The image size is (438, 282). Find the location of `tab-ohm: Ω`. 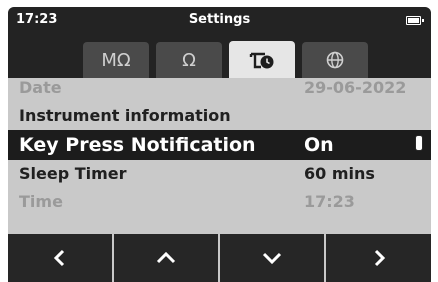

tab-ohm: Ω is located at coordinates (189, 60).